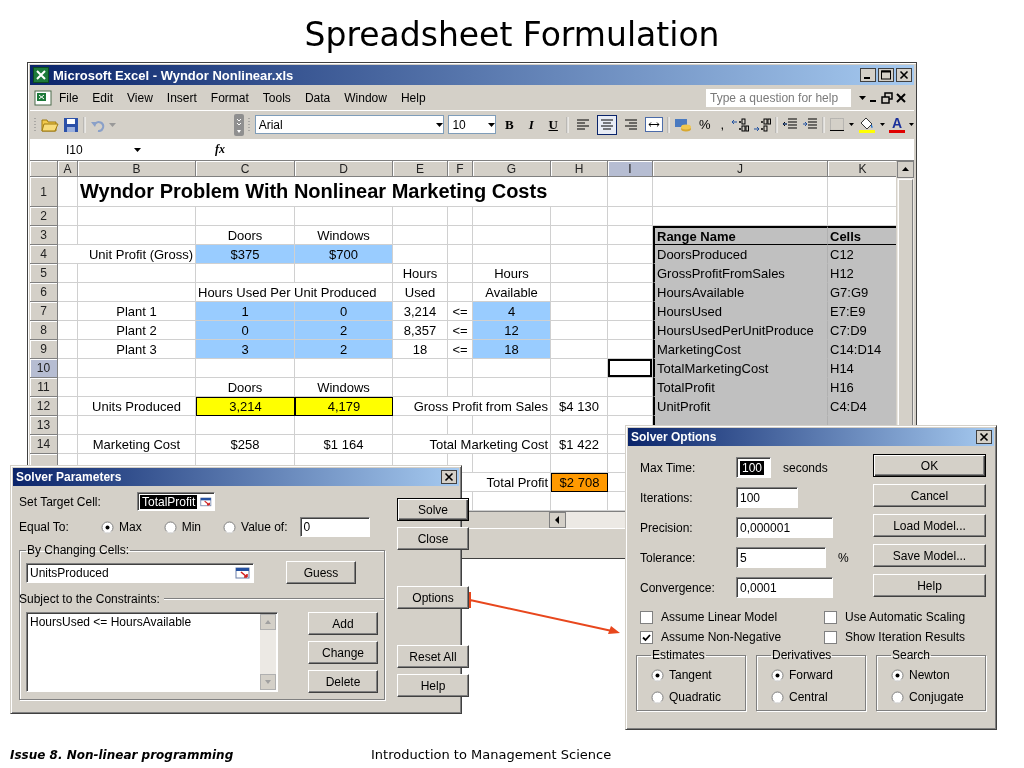 This screenshot has height=768, width=1024. What do you see at coordinates (553, 124) in the screenshot?
I see `underline-button: U` at bounding box center [553, 124].